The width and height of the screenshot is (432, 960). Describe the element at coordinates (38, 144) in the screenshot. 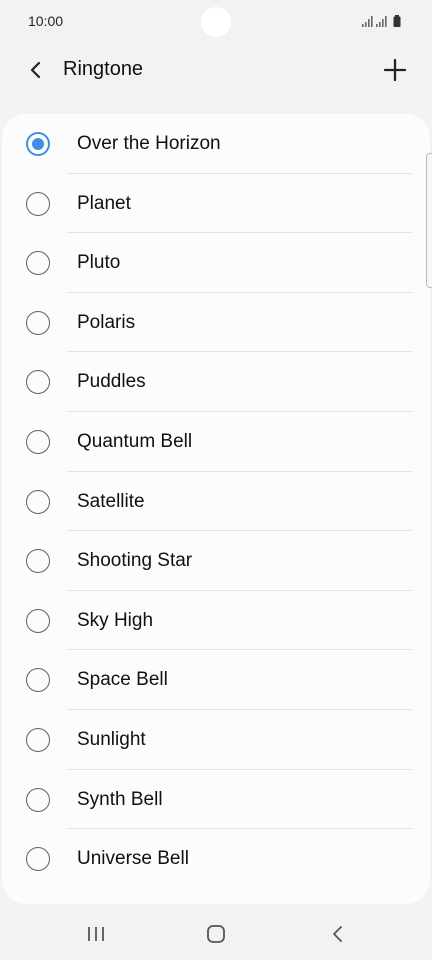

I see `radio-selected-icon` at that location.